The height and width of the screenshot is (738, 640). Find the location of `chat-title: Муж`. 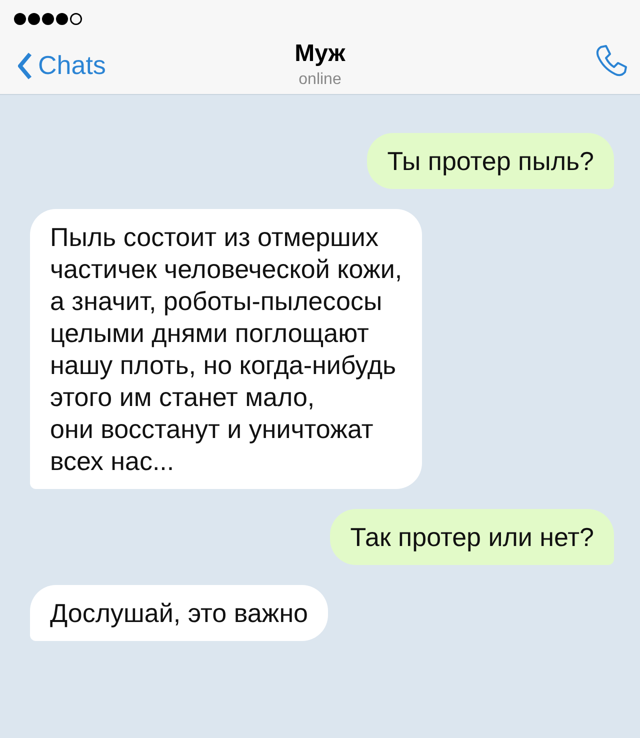

chat-title: Муж is located at coordinates (320, 54).